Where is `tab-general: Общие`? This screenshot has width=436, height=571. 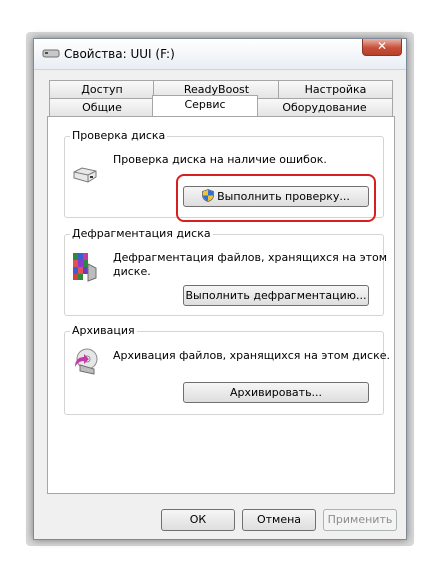
tab-general: Общие is located at coordinates (102, 107).